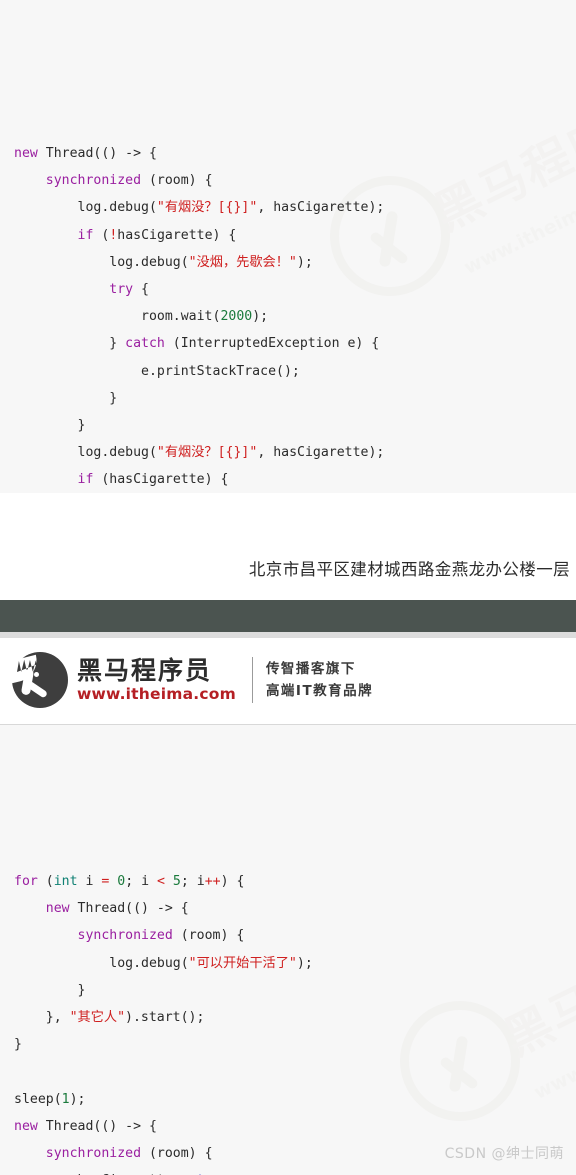 This screenshot has width=576, height=1175. I want to click on brand-vertical-divider, so click(252, 680).